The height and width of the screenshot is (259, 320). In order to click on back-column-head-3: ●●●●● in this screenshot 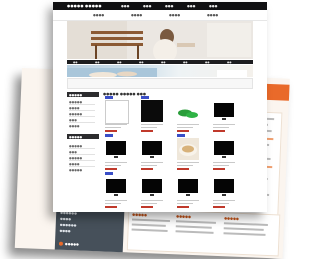, I will do `click(231, 218)`.